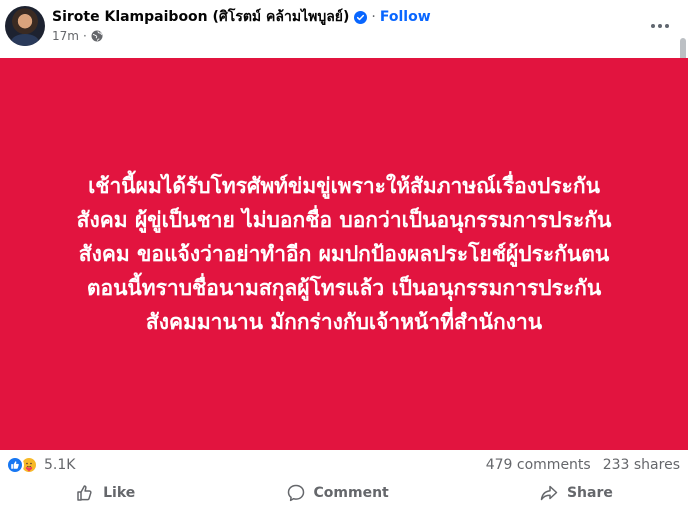 This screenshot has width=688, height=506. Describe the element at coordinates (65, 36) in the screenshot. I see `post-timestamp: 17m` at that location.